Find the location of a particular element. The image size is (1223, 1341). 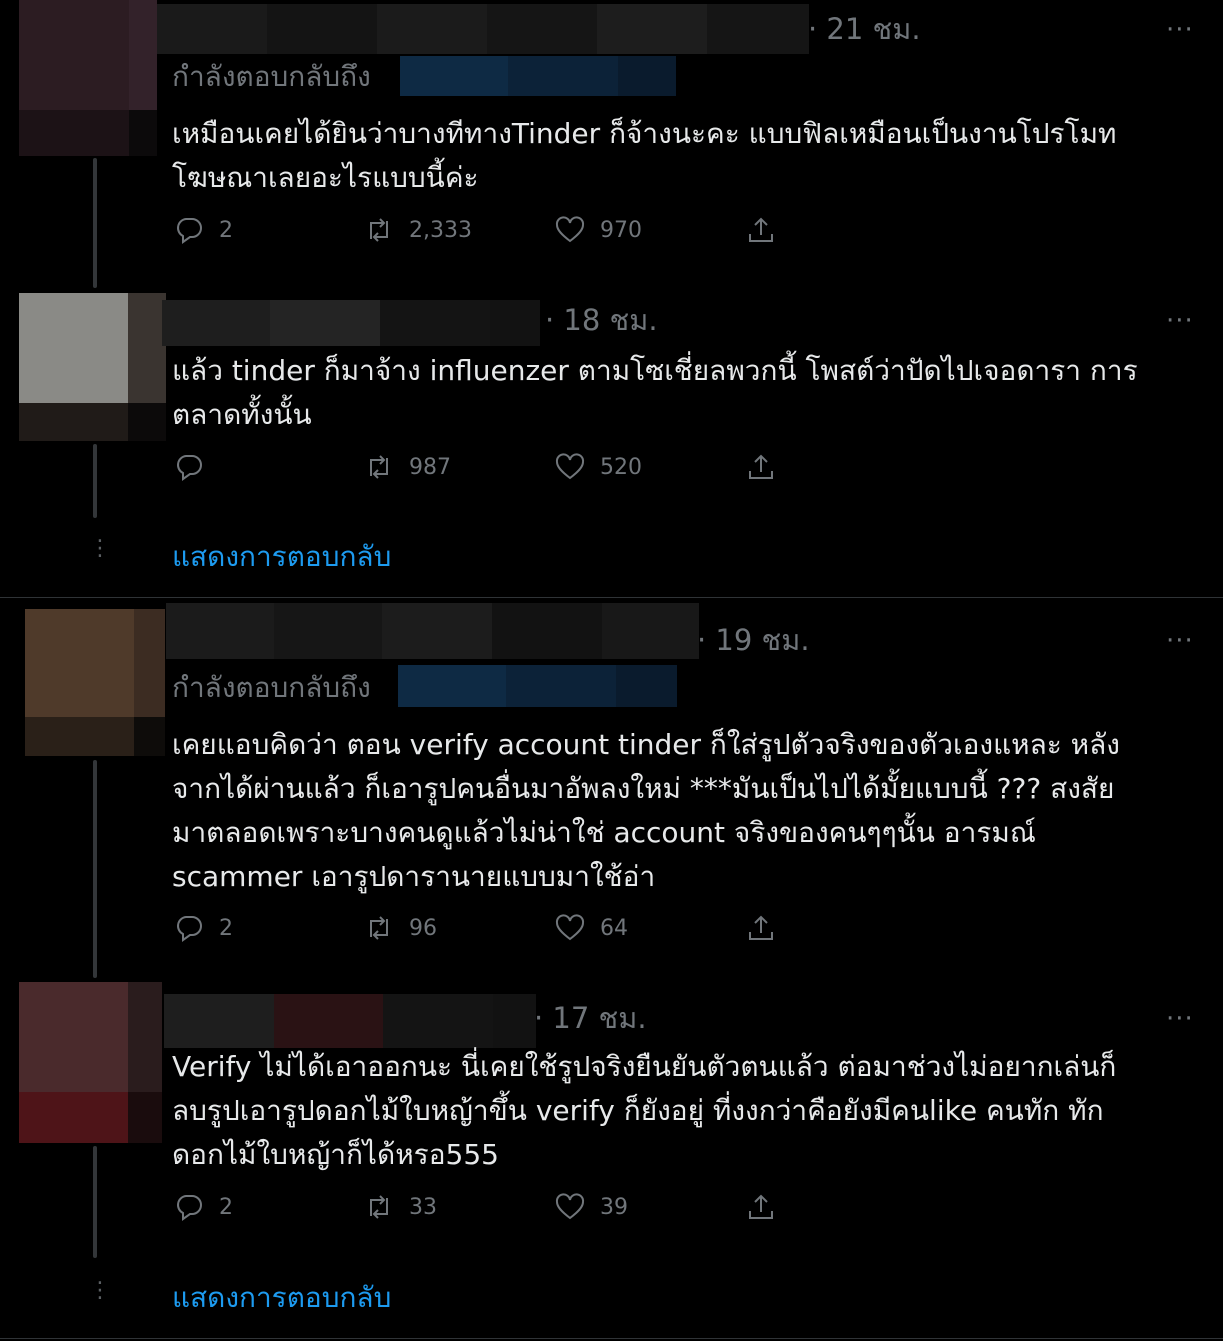

like-count: 39 is located at coordinates (614, 1207).